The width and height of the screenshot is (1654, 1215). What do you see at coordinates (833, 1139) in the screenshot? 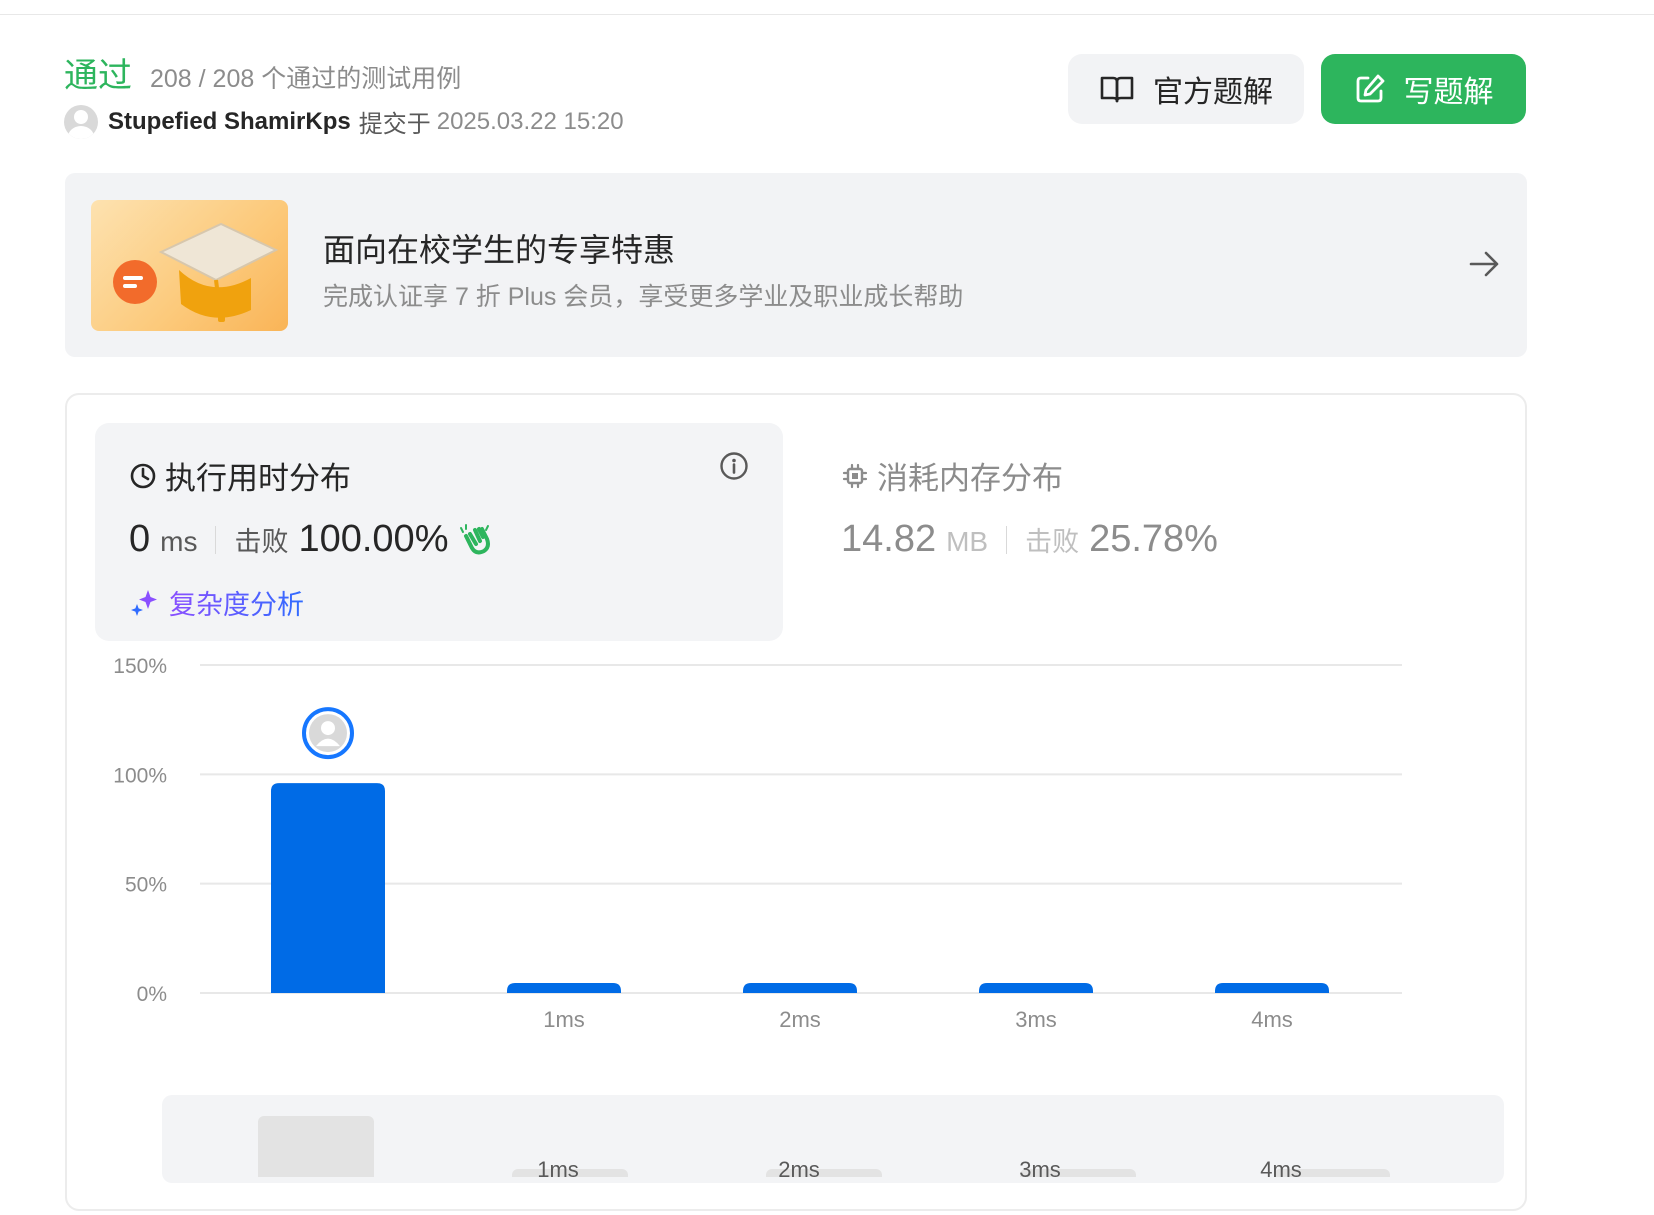
I see `chart-overview-brush: 1ms 2ms 3ms 4ms` at bounding box center [833, 1139].